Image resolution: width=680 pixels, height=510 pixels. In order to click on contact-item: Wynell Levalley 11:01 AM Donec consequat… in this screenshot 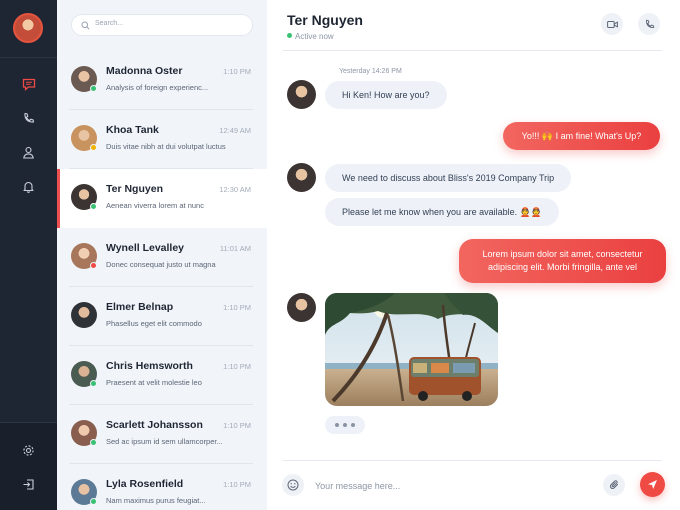, I will do `click(162, 257)`.